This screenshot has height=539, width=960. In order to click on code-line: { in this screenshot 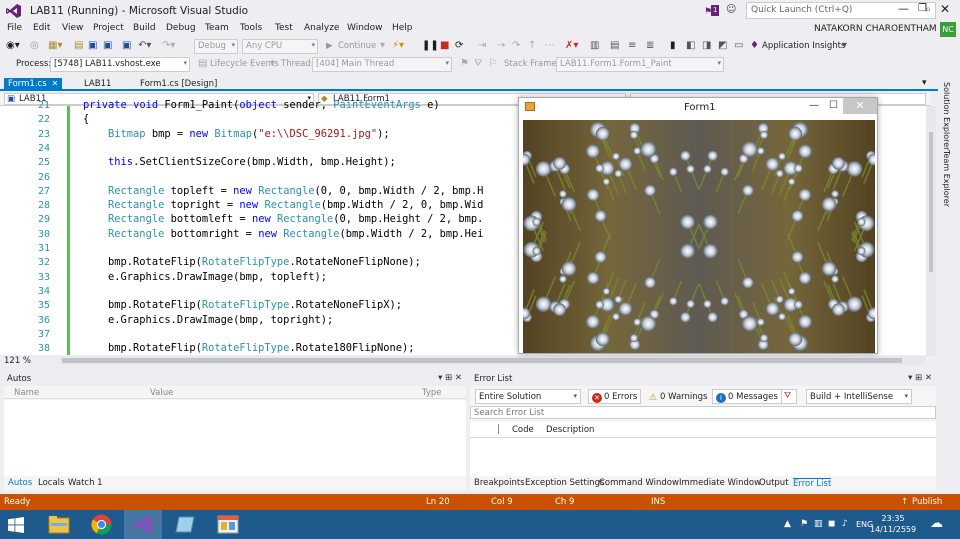, I will do `click(86, 119)`.